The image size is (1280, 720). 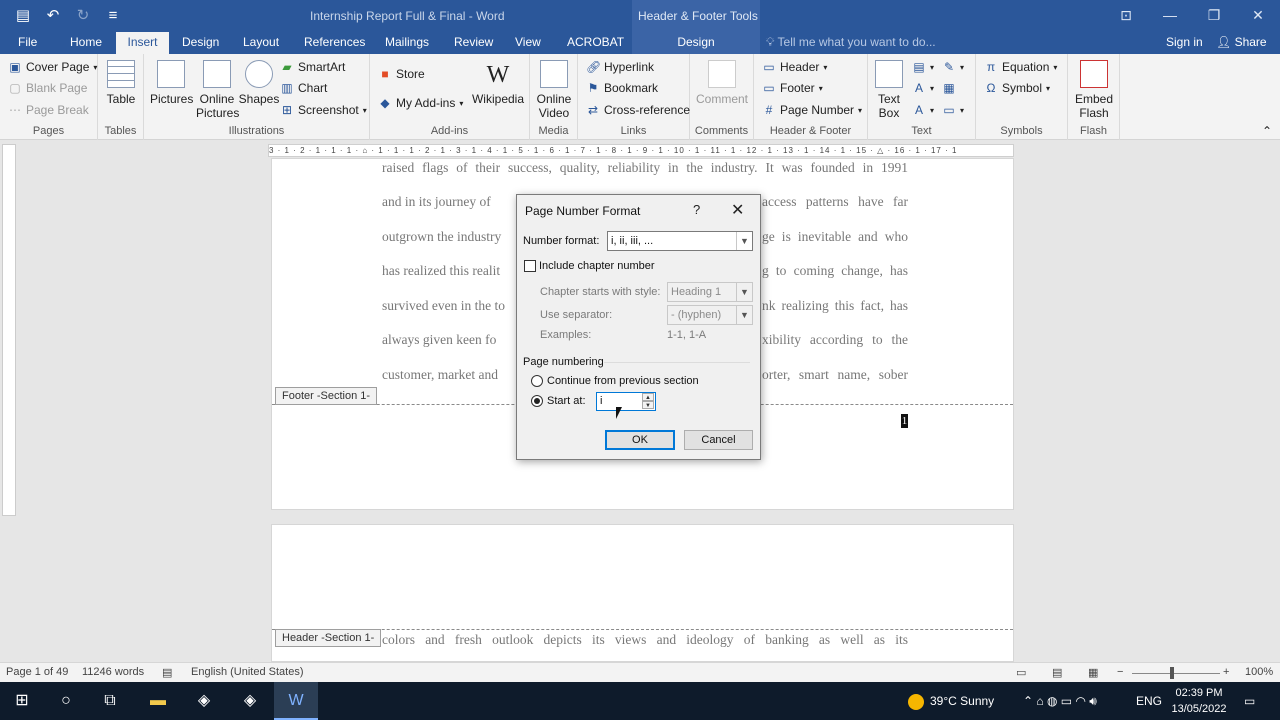 What do you see at coordinates (1120, 672) in the screenshot?
I see `zoom-out-icon: −` at bounding box center [1120, 672].